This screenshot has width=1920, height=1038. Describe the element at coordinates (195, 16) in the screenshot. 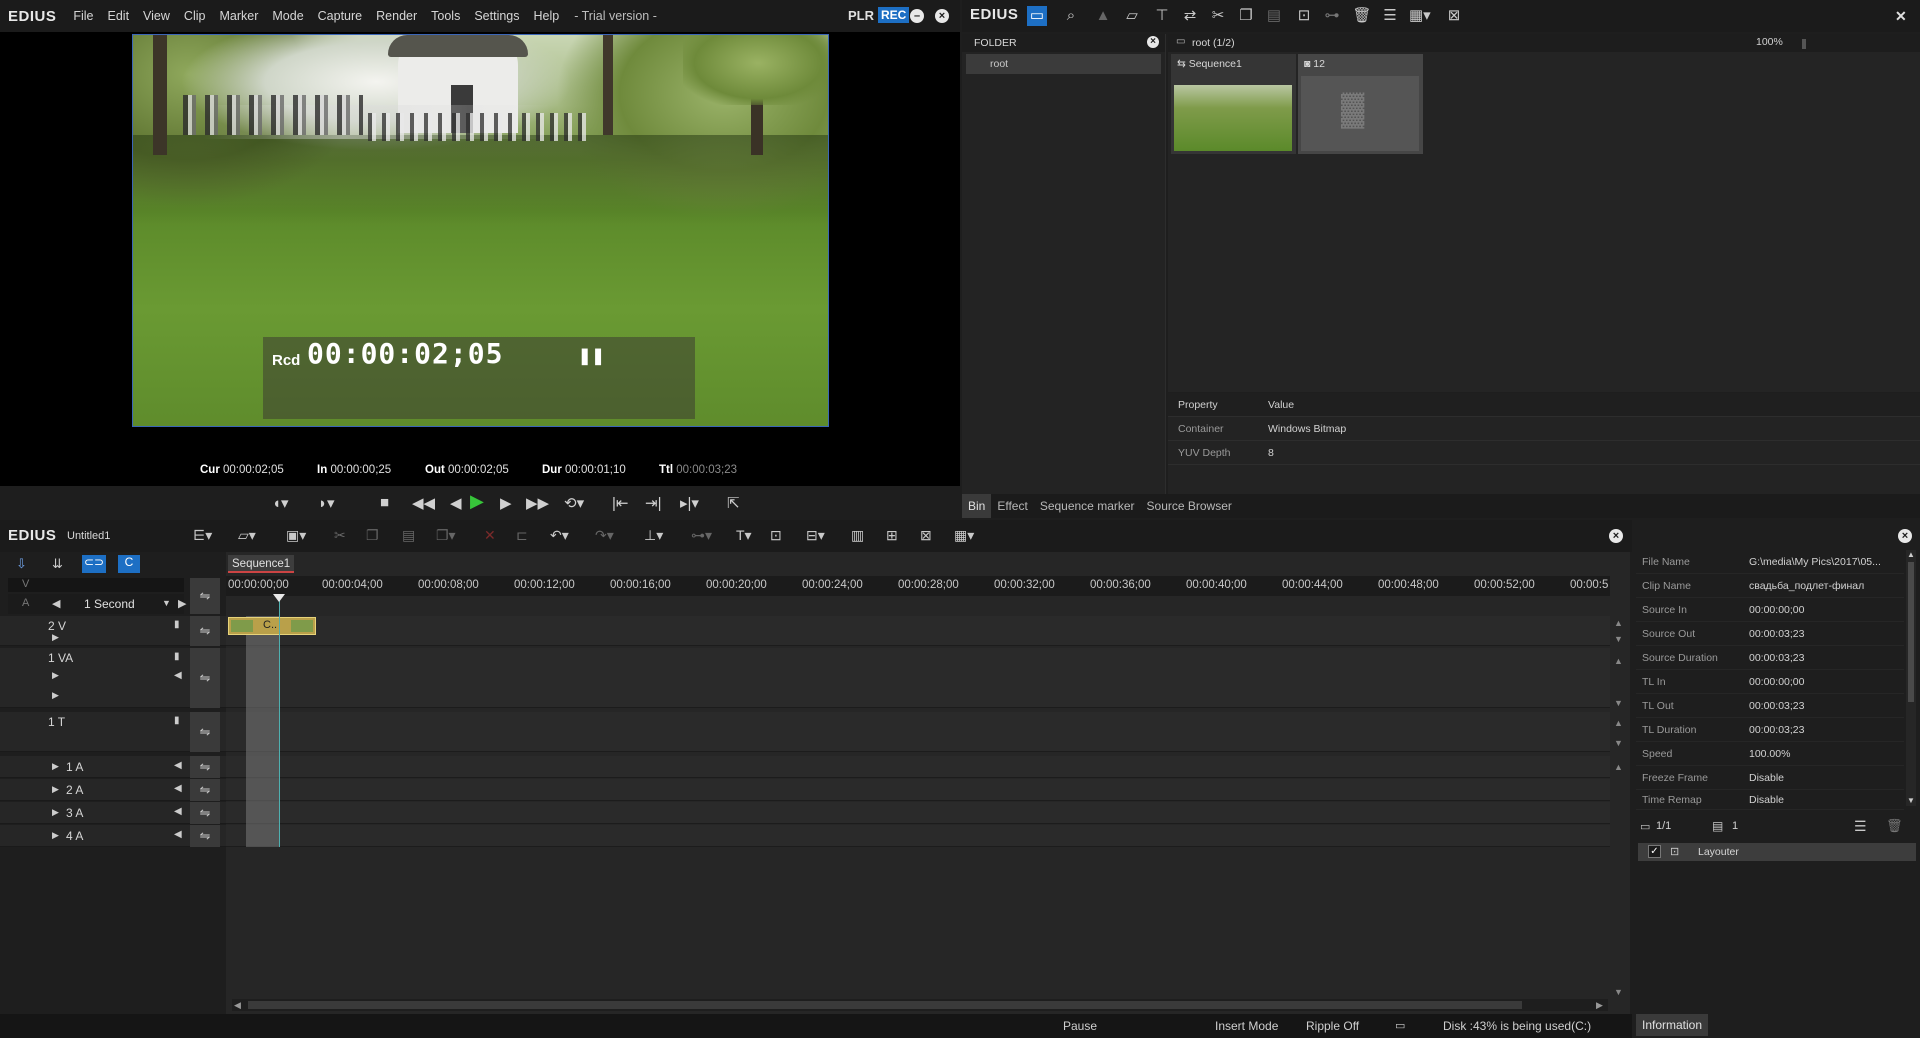

I see `menu-clip: Clip` at that location.